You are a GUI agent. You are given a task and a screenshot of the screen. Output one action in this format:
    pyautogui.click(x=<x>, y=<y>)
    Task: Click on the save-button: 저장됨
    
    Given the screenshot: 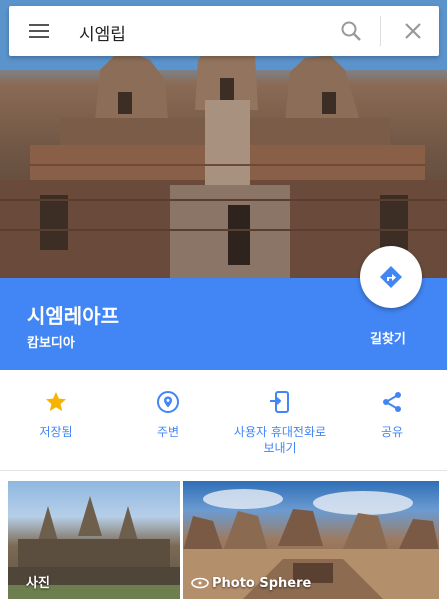 What is the action you would take?
    pyautogui.click(x=56, y=415)
    